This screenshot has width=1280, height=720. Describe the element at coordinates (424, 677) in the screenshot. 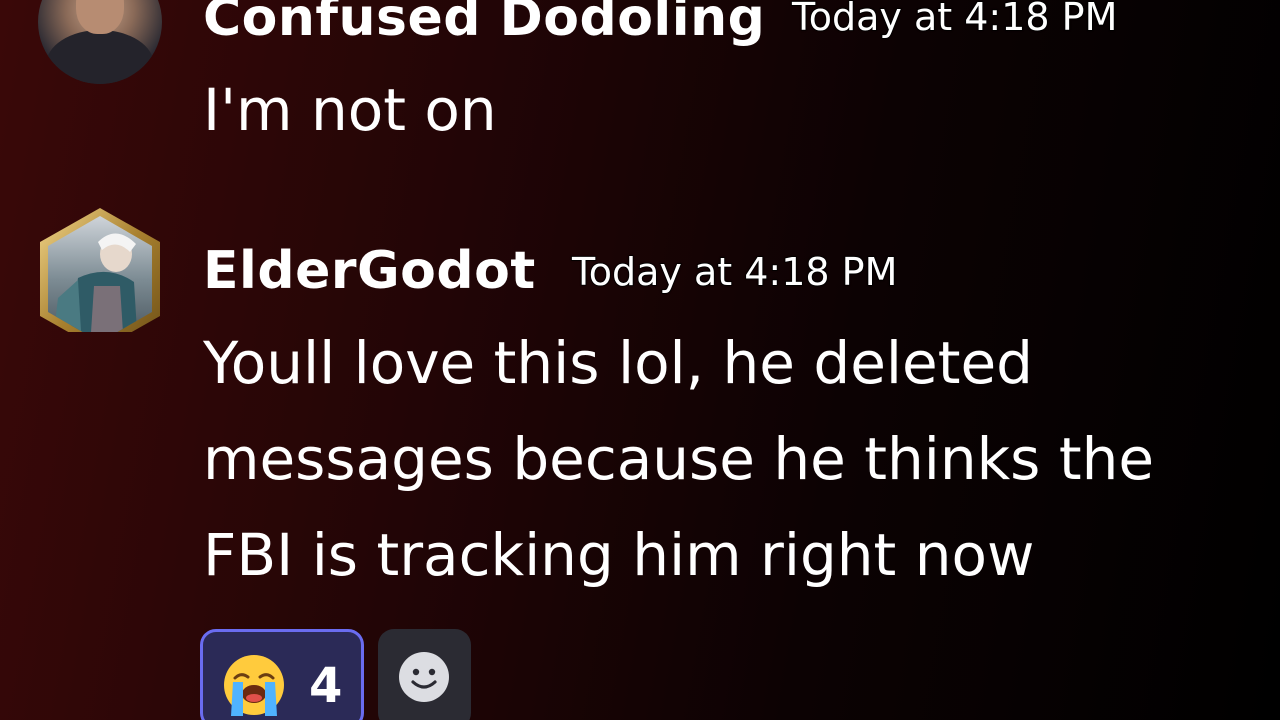

I see `smiley-face-icon` at that location.